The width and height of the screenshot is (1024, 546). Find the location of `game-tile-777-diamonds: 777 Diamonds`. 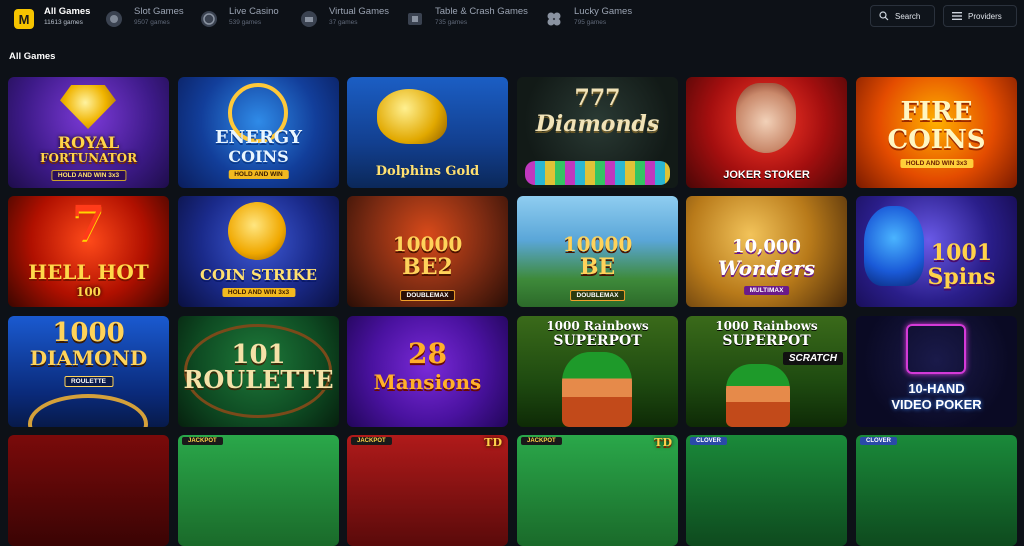

game-tile-777-diamonds: 777 Diamonds is located at coordinates (597, 132).